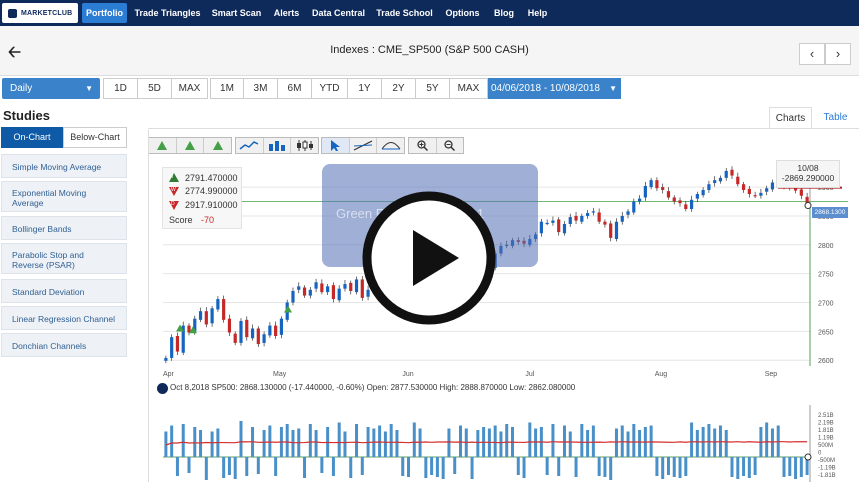 The width and height of the screenshot is (859, 482). What do you see at coordinates (227, 88) in the screenshot?
I see `range-1m: 1M` at bounding box center [227, 88].